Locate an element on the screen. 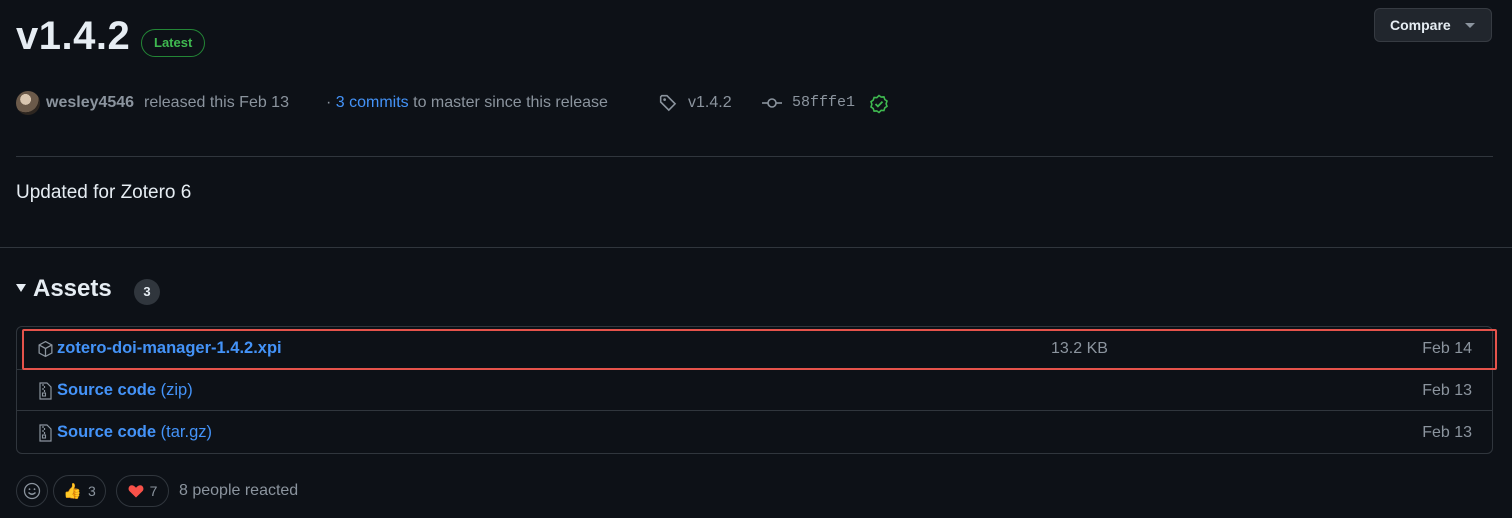 Image resolution: width=1512 pixels, height=518 pixels. commits-info: · 3 commits to master since this release is located at coordinates (467, 103).